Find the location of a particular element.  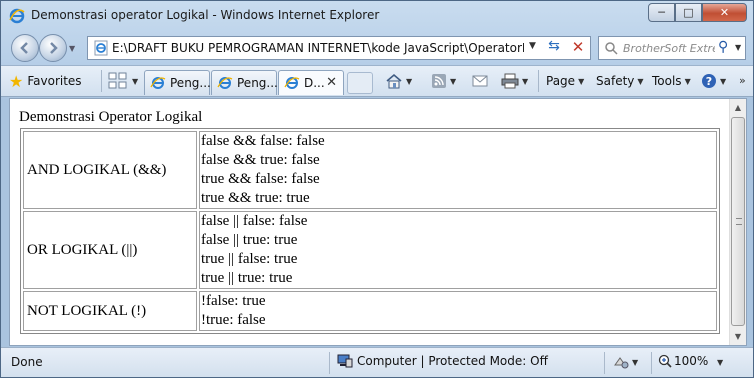

home-dropdown-icon: ▼ is located at coordinates (409, 81).